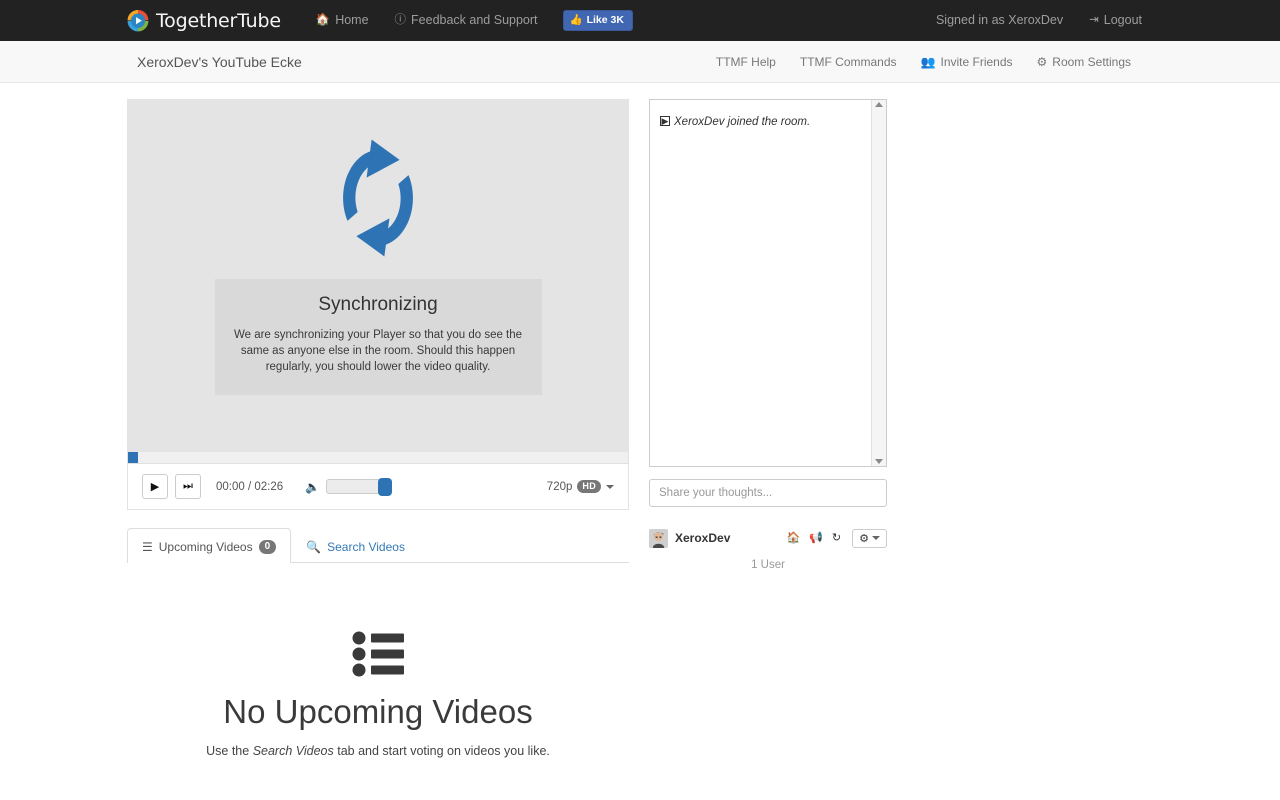 This screenshot has height=800, width=1280. I want to click on tab-upcoming-videos: ☰ Upcoming Videos 0, so click(209, 545).